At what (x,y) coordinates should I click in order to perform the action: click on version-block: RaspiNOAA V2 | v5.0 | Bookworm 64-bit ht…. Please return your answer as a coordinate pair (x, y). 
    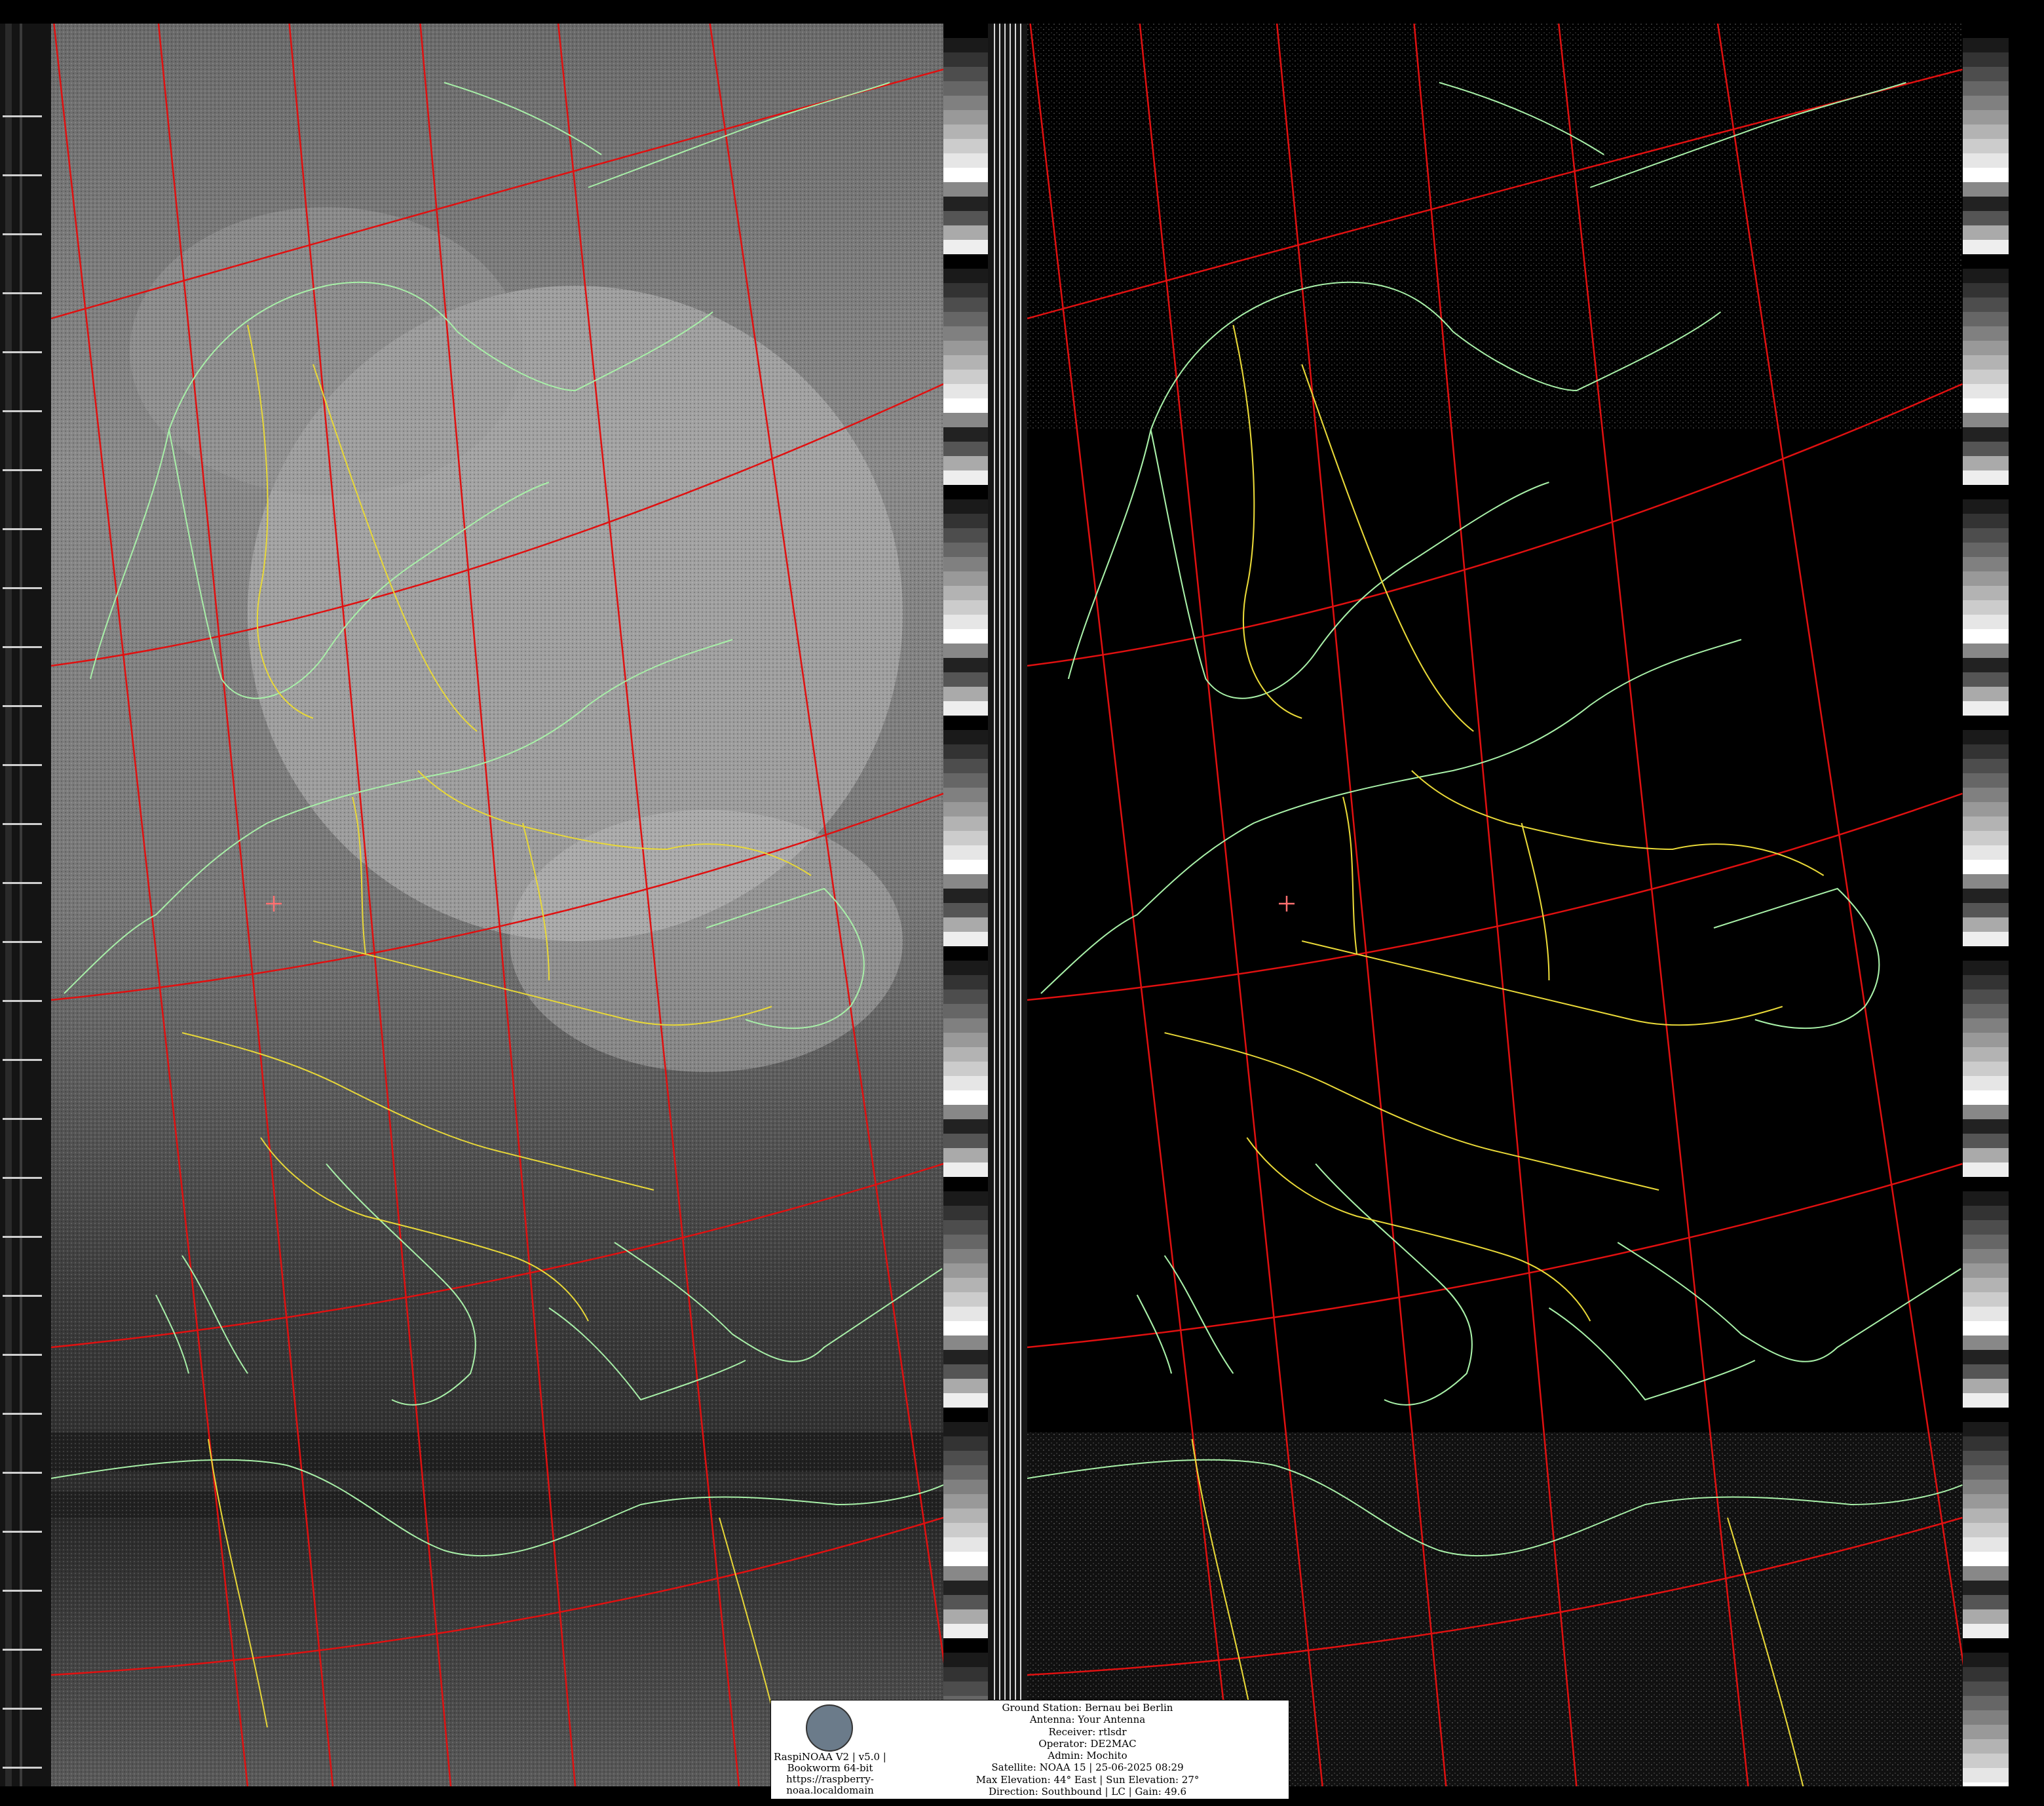
    Looking at the image, I should click on (830, 1774).